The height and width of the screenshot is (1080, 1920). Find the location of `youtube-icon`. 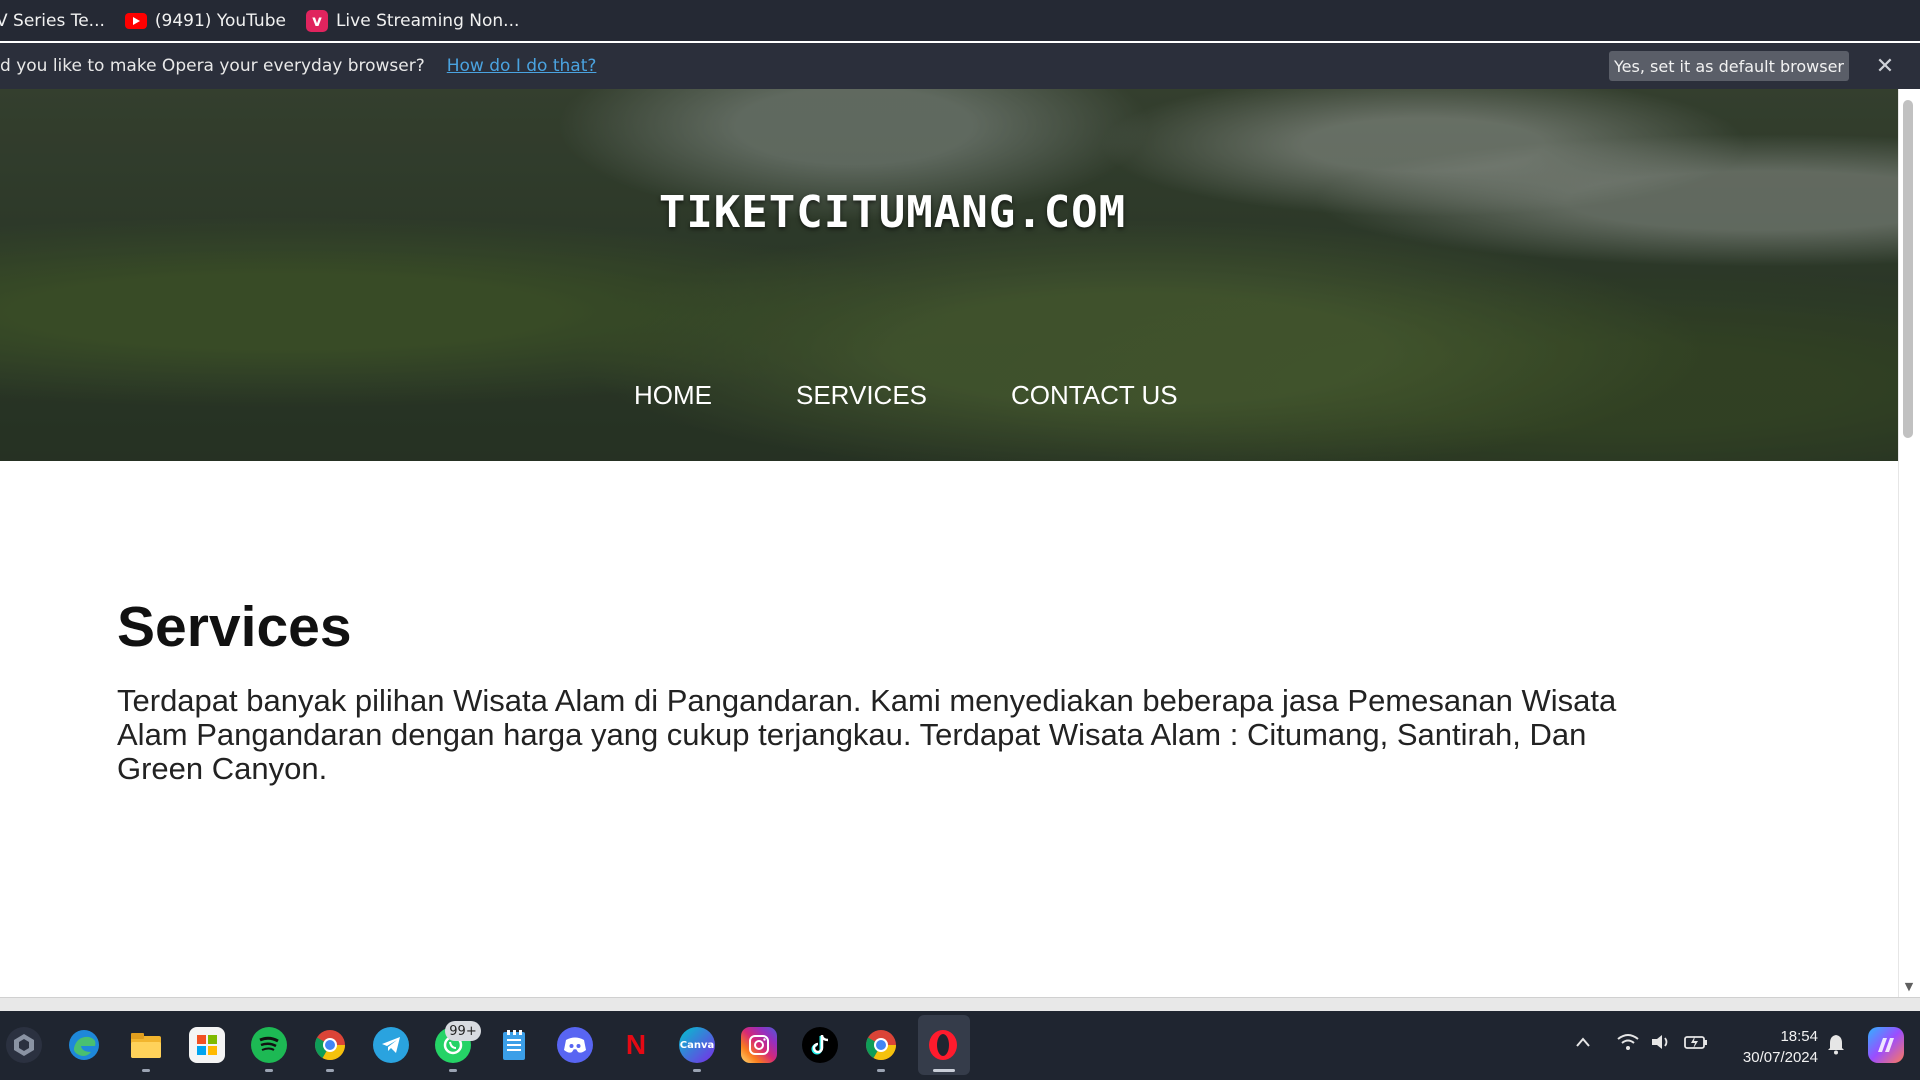

youtube-icon is located at coordinates (135, 21).